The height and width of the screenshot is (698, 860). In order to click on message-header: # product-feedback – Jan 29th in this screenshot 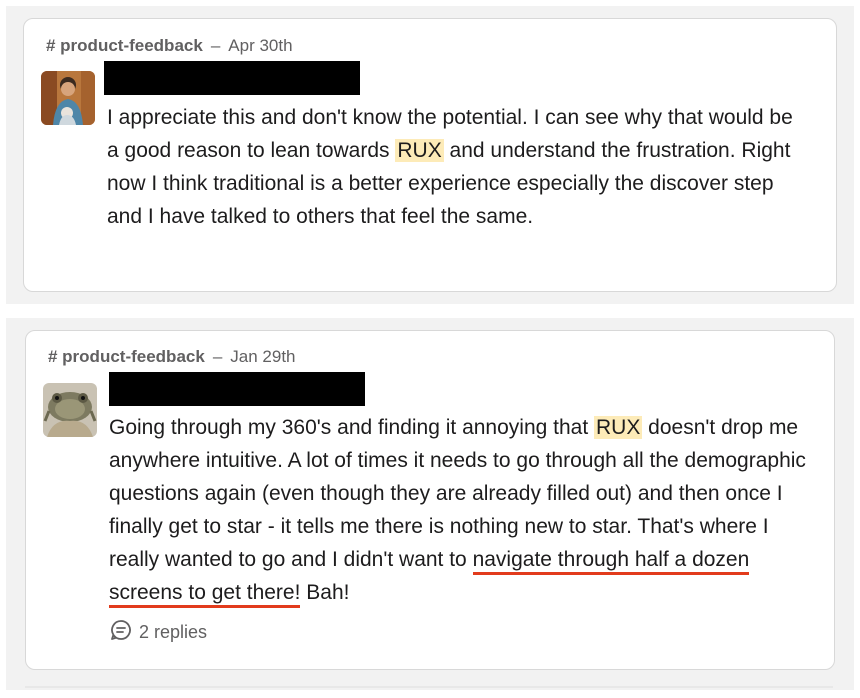, I will do `click(172, 357)`.